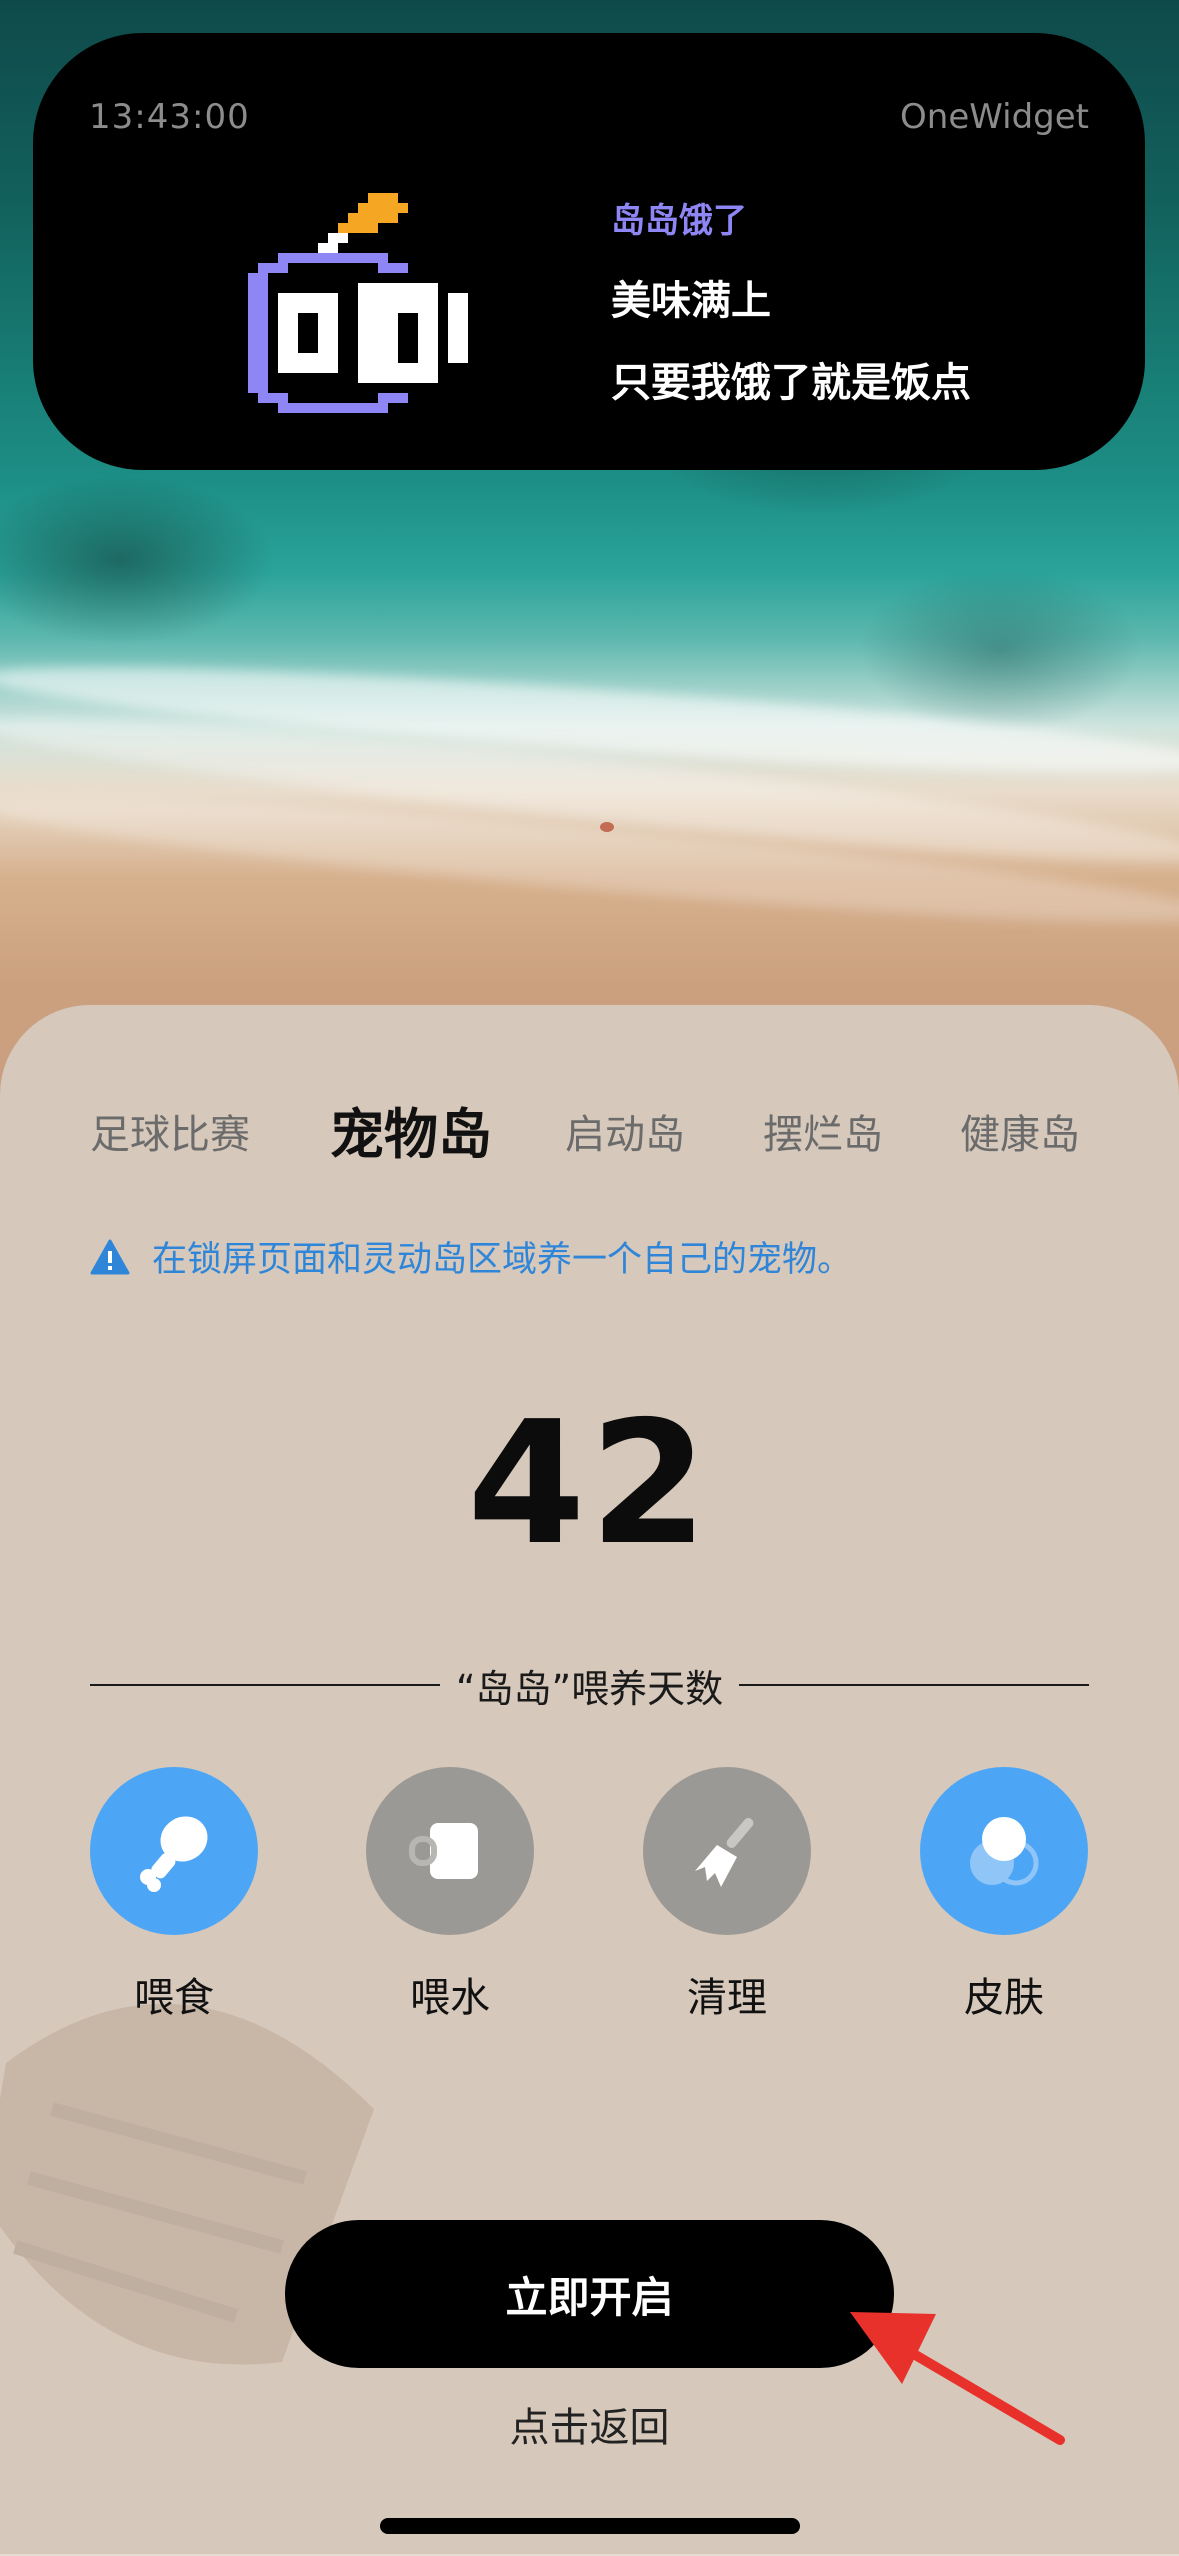  I want to click on feed-button, so click(174, 1851).